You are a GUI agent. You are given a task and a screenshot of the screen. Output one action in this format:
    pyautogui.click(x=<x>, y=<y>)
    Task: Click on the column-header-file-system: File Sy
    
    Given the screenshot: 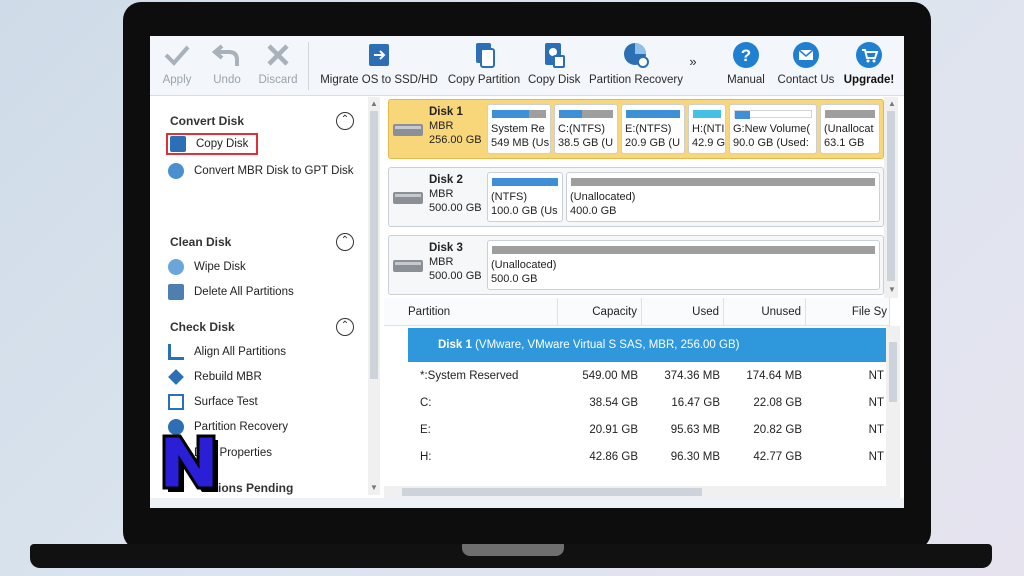 What is the action you would take?
    pyautogui.click(x=848, y=312)
    